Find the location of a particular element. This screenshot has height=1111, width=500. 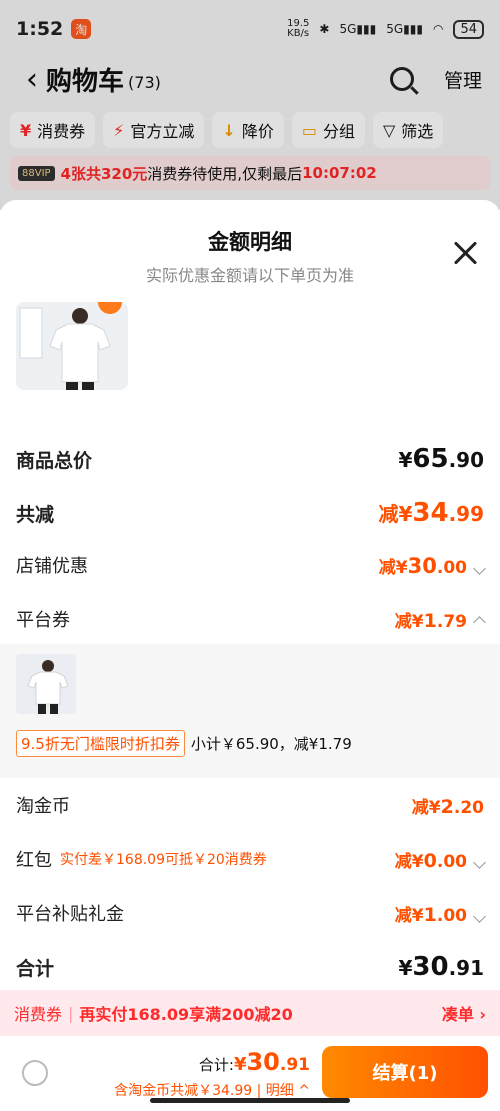

store-discount-label: 店铺优惠 is located at coordinates (52, 566).